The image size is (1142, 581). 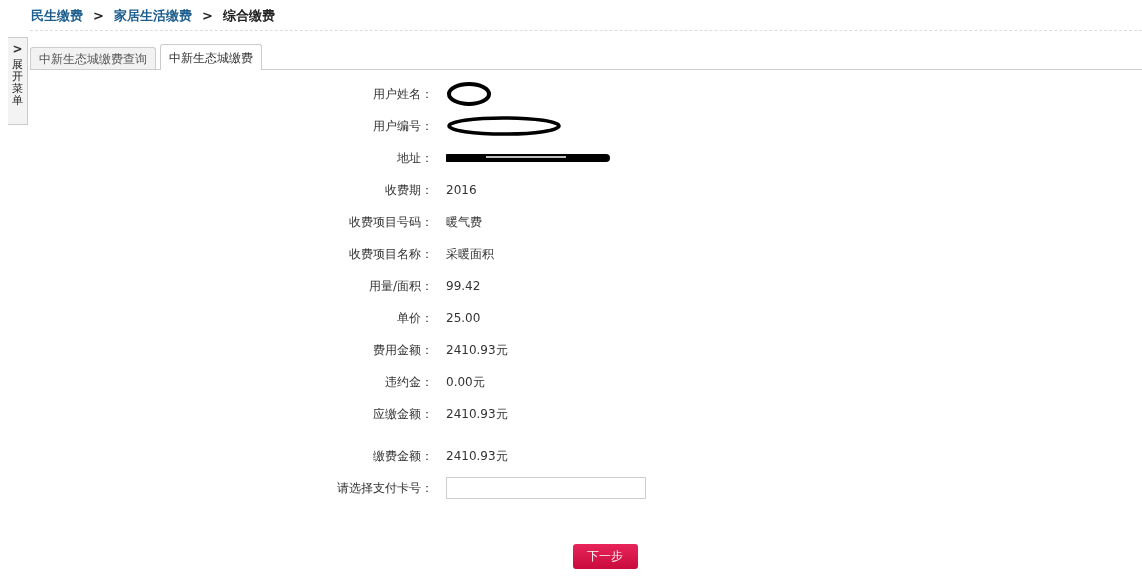 What do you see at coordinates (211, 57) in the screenshot?
I see `tab: 中新生态城缴费` at bounding box center [211, 57].